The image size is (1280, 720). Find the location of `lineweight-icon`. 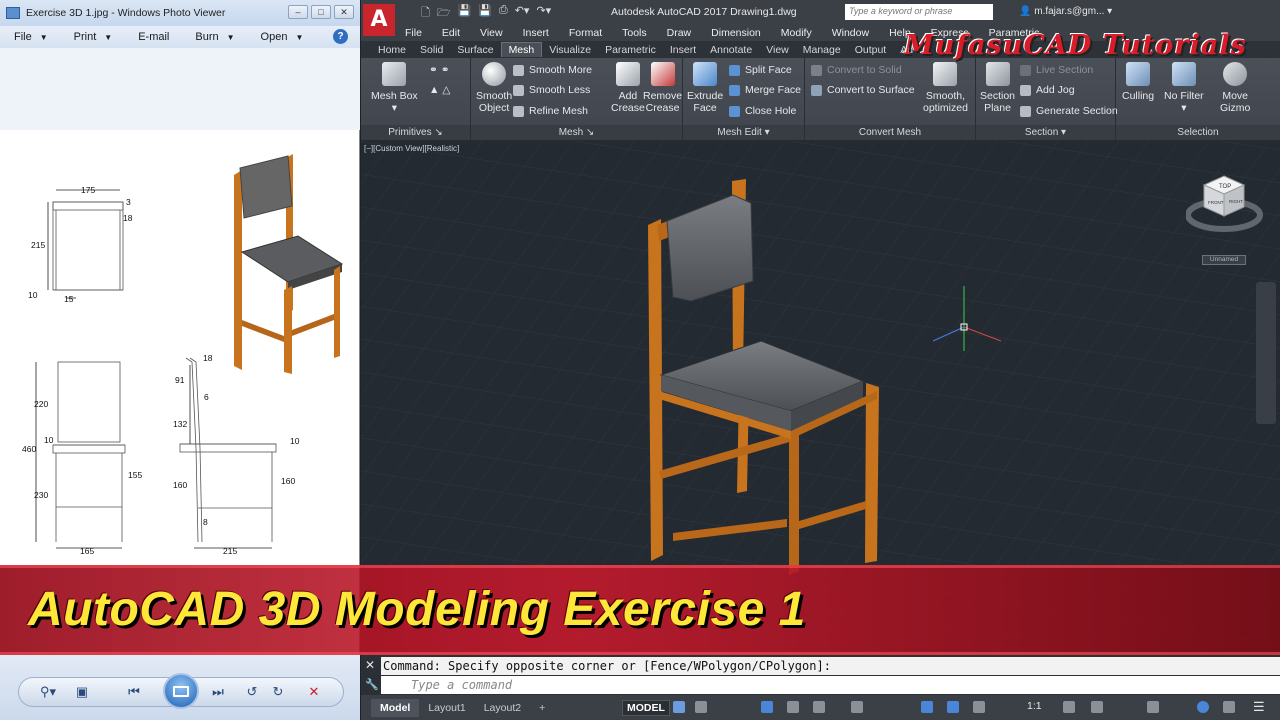

lineweight-icon is located at coordinates (927, 707).